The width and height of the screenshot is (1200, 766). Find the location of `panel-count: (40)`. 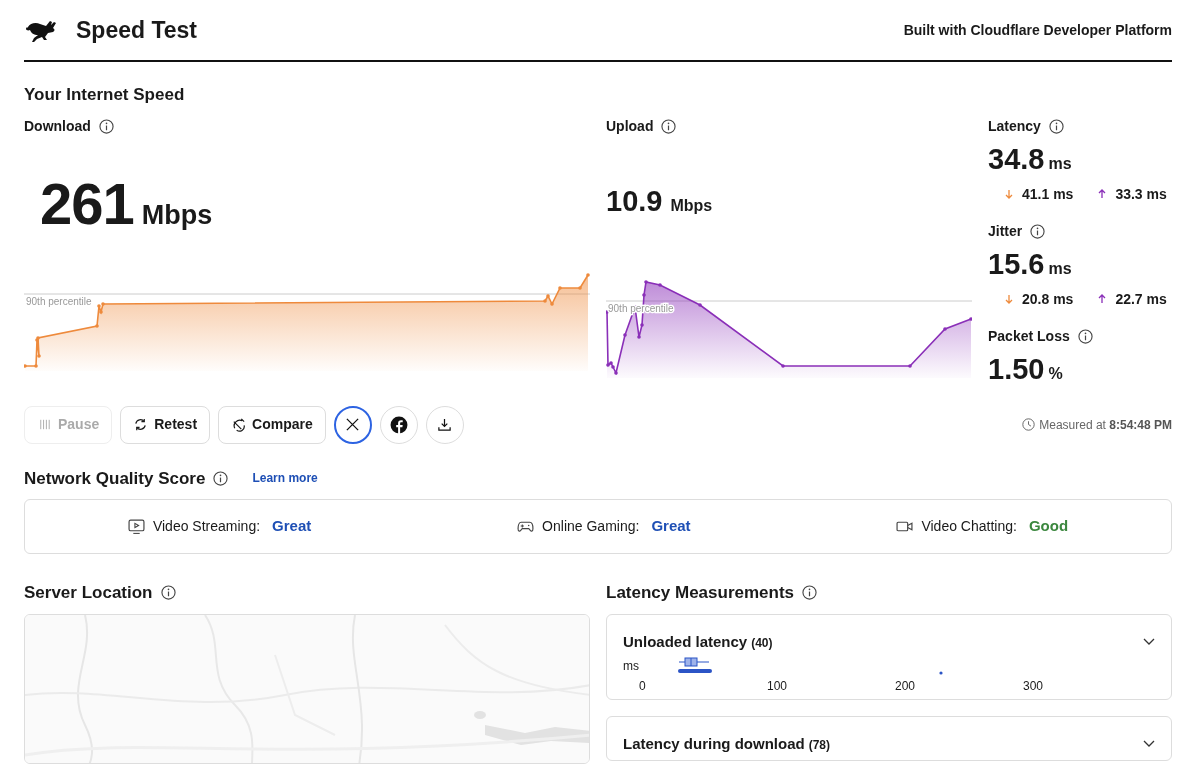

panel-count: (40) is located at coordinates (762, 643).